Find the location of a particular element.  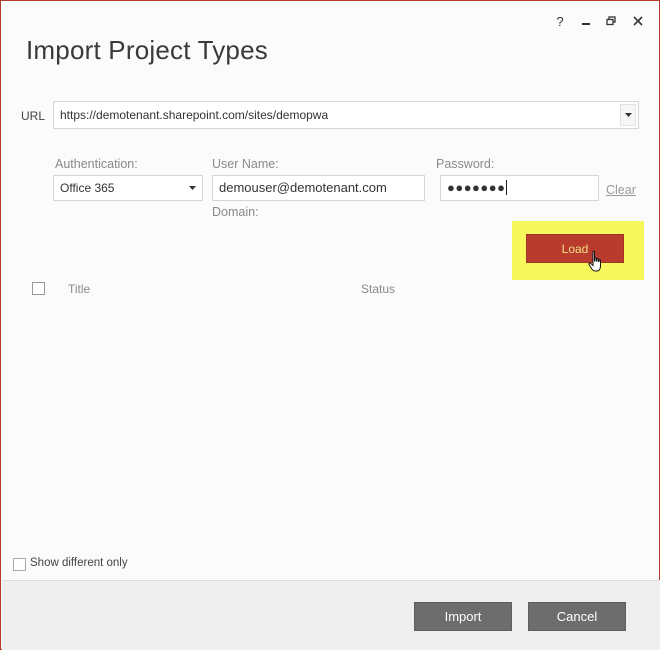

url-label: URL is located at coordinates (33, 116).